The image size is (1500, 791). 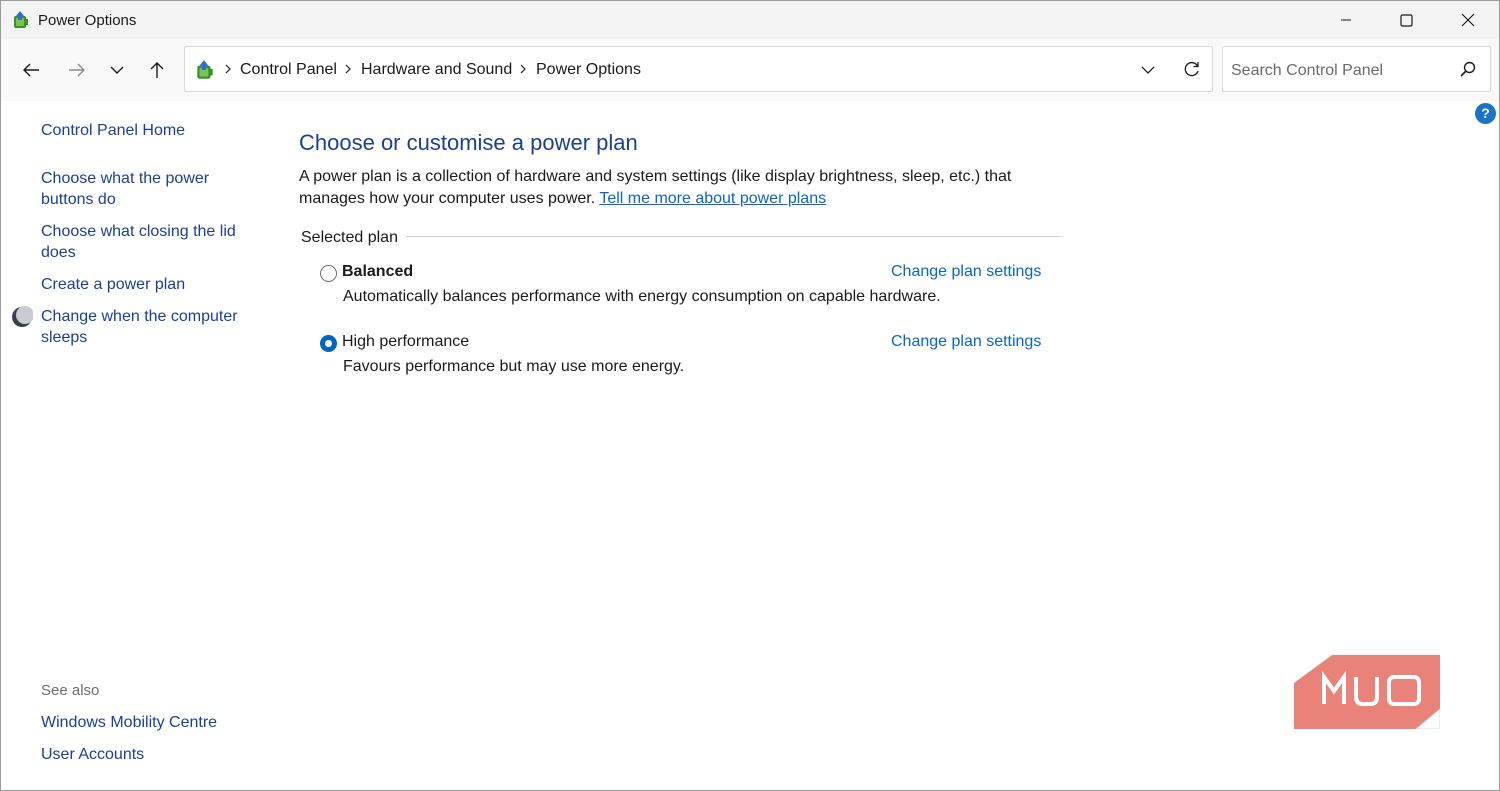 What do you see at coordinates (750, 20) in the screenshot?
I see `title-bar: Power Options` at bounding box center [750, 20].